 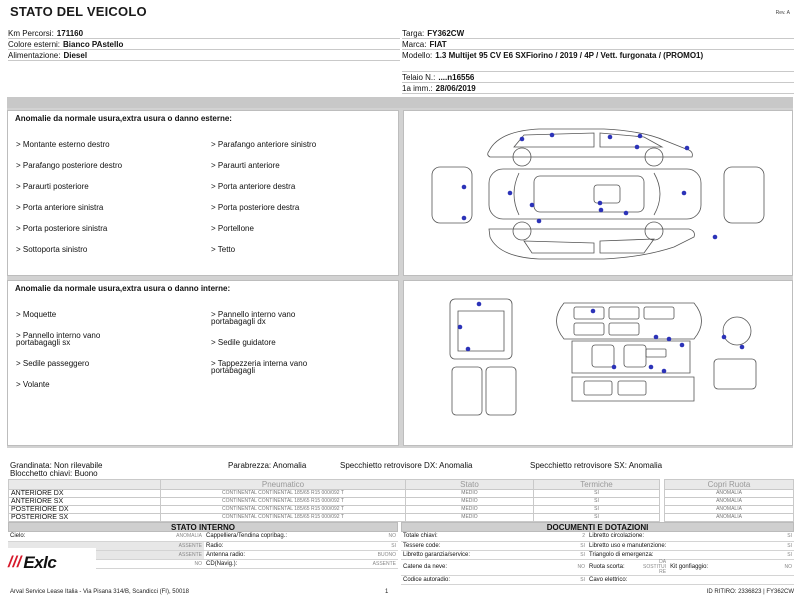 What do you see at coordinates (357, 537) in the screenshot?
I see `interior-value: NO` at bounding box center [357, 537].